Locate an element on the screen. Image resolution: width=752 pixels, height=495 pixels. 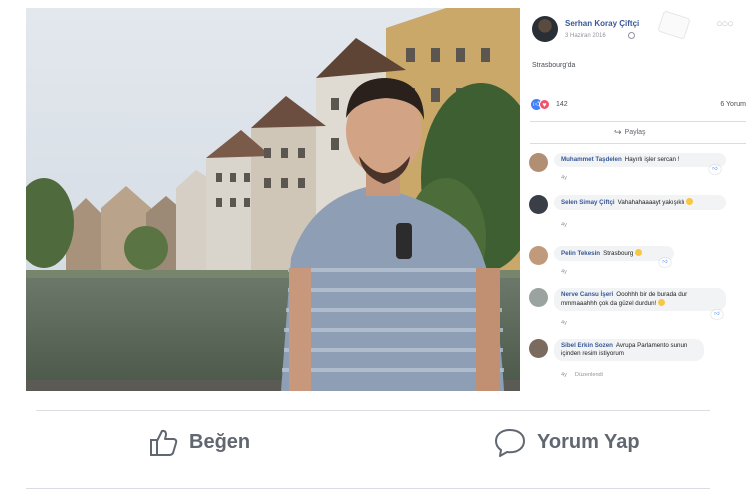
comment-text: Hayırlı işler sercan ! is located at coordinates (652, 159).